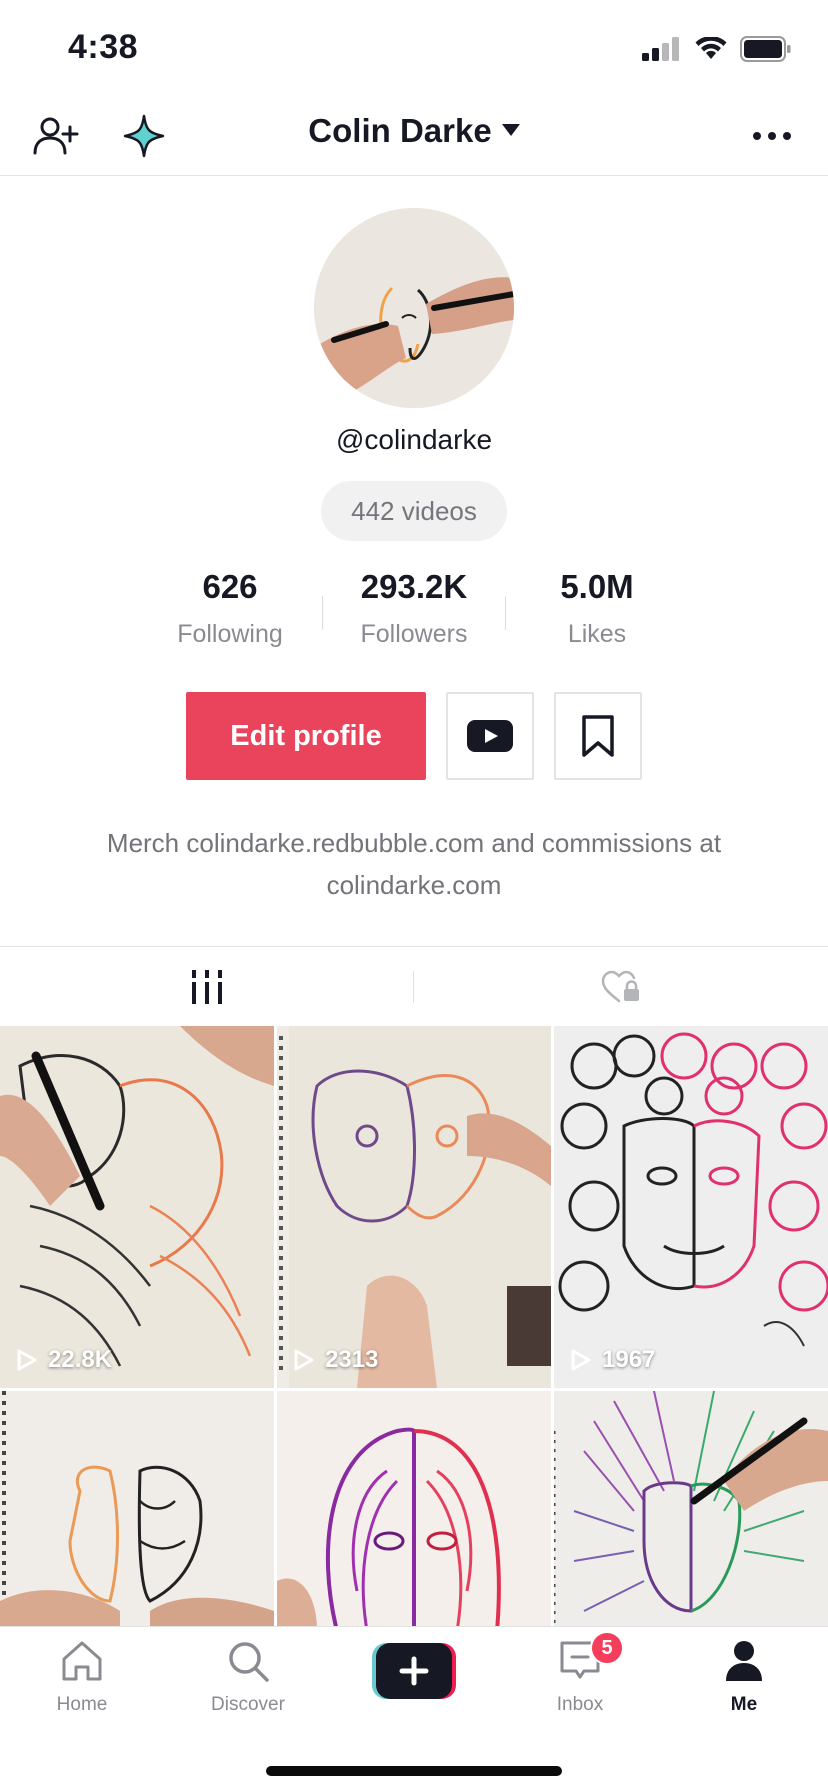  Describe the element at coordinates (306, 736) in the screenshot. I see `edit-profile-button: Edit profile` at that location.